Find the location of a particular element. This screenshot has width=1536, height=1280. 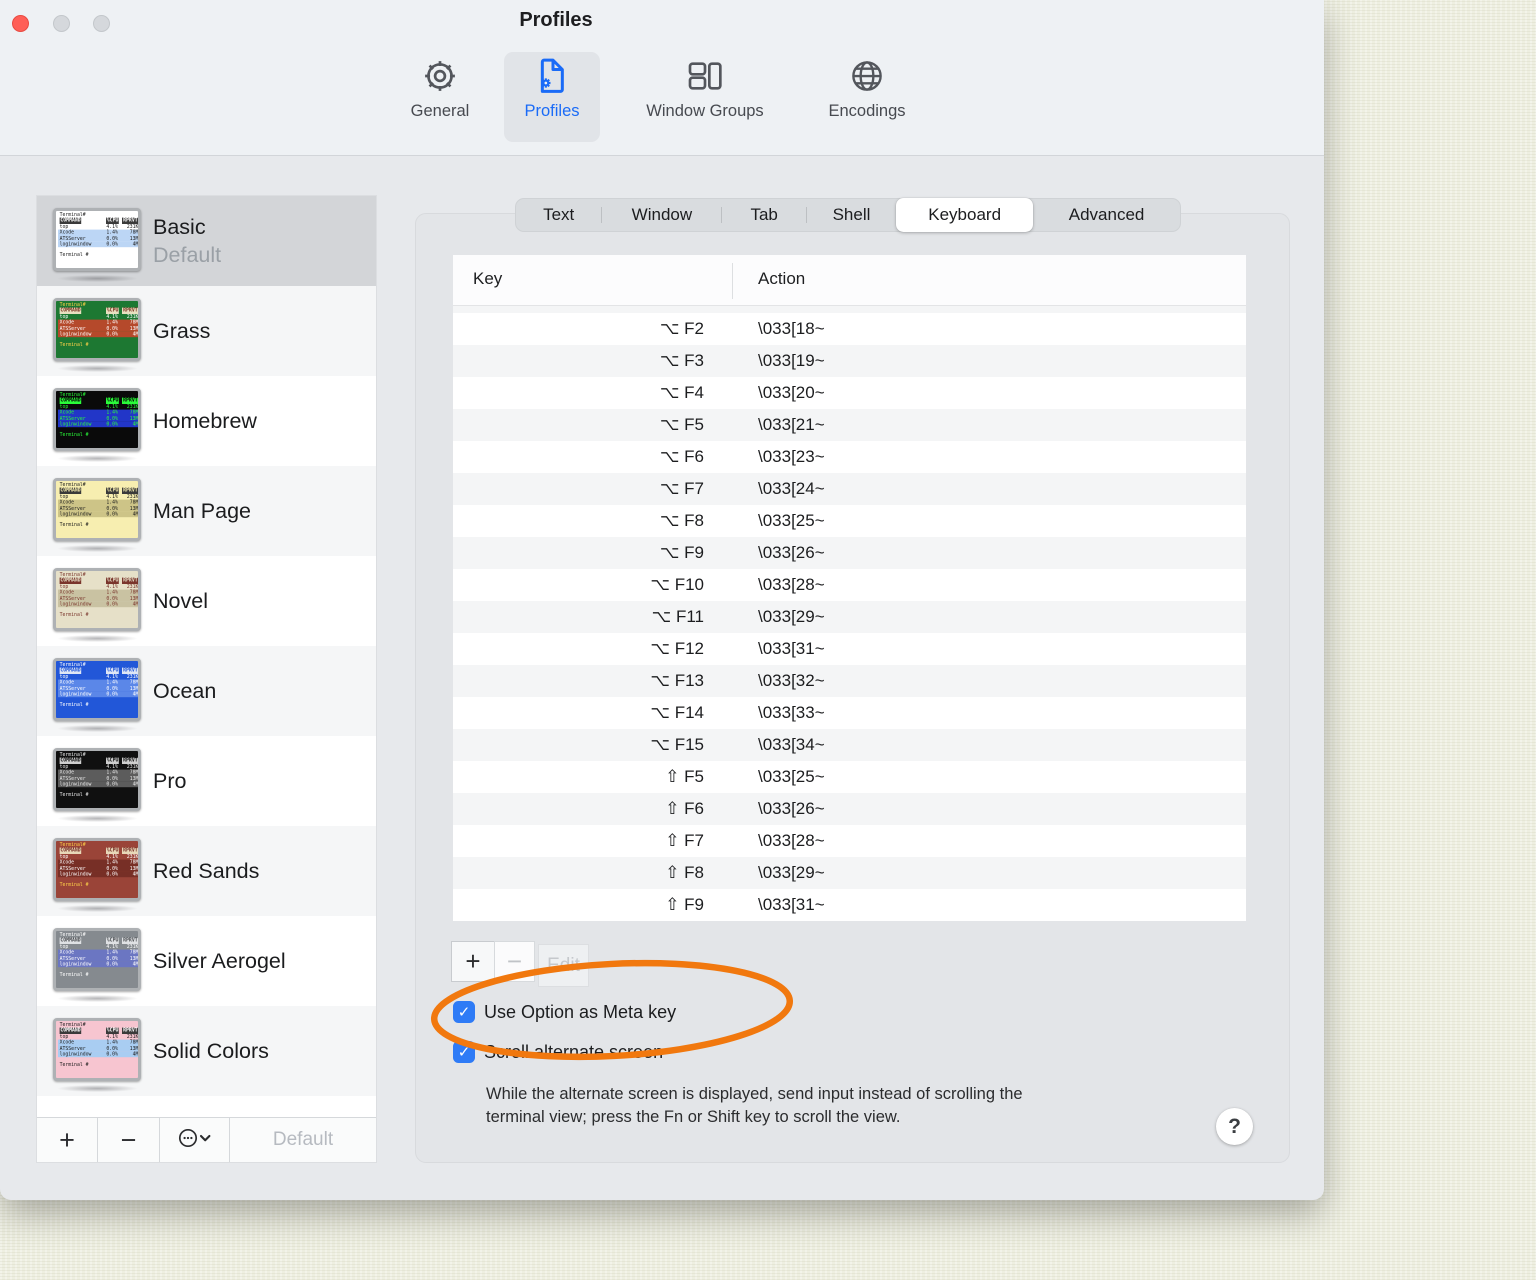

remove-key-mapping-button: − is located at coordinates (514, 961).